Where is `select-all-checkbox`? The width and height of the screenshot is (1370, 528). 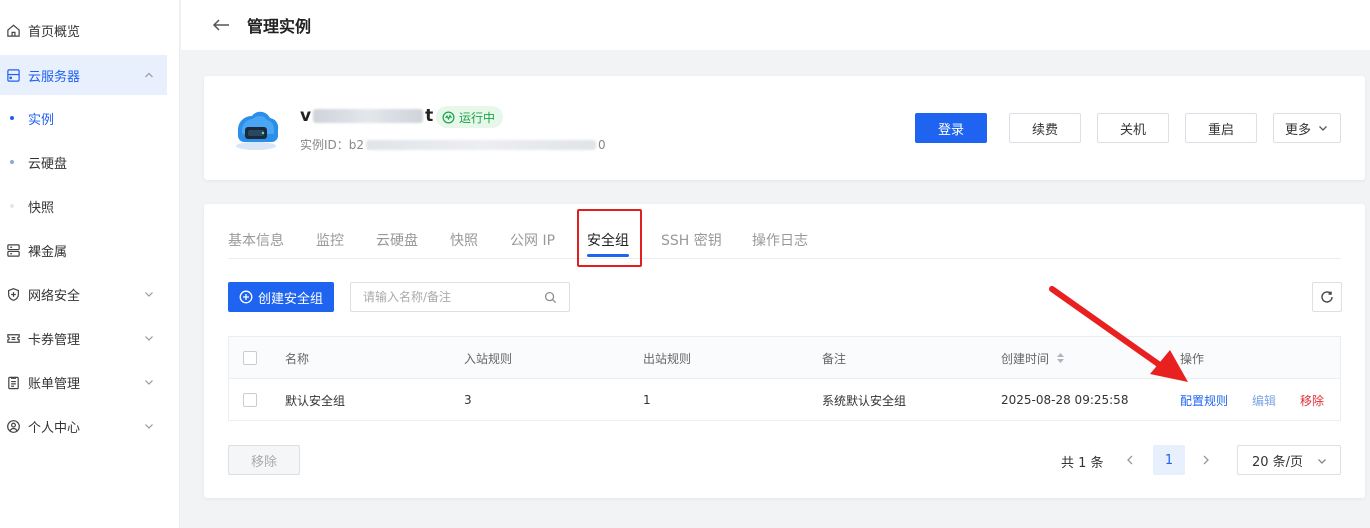 select-all-checkbox is located at coordinates (250, 358).